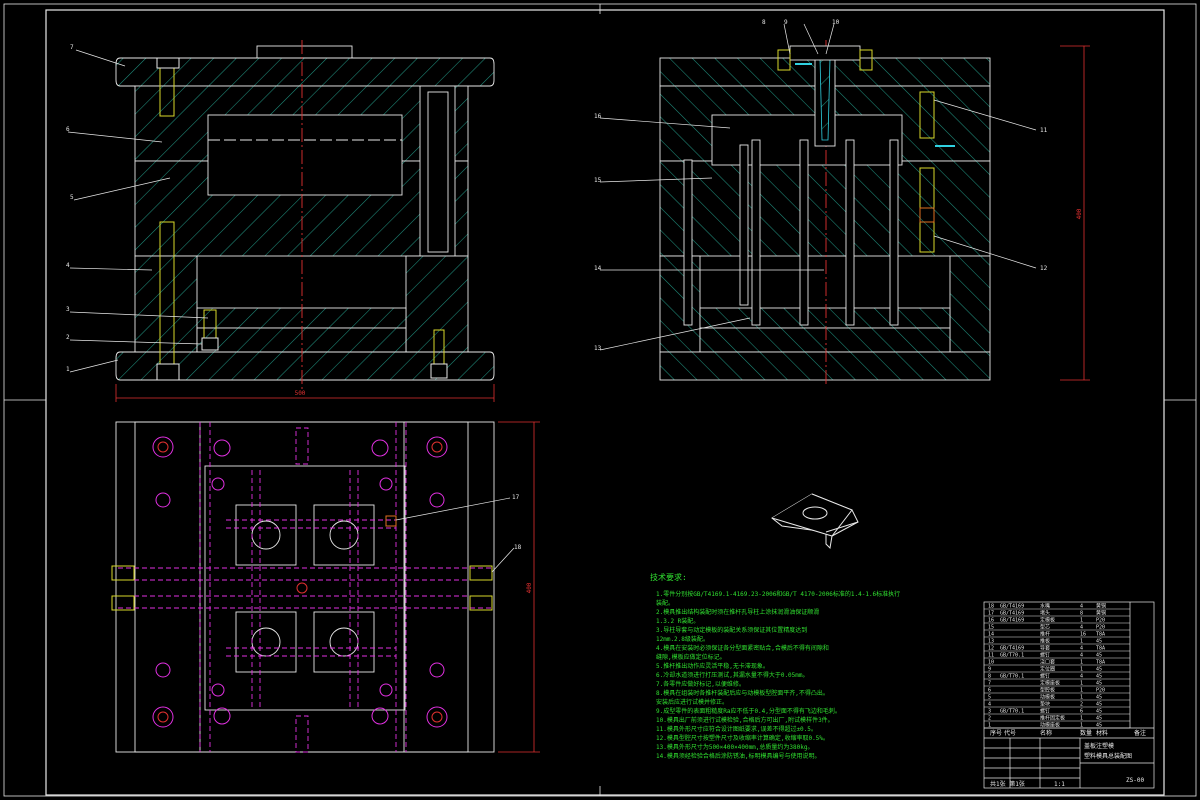  Describe the element at coordinates (1050, 683) in the screenshot. I see `bom-cell: 定模座板` at that location.